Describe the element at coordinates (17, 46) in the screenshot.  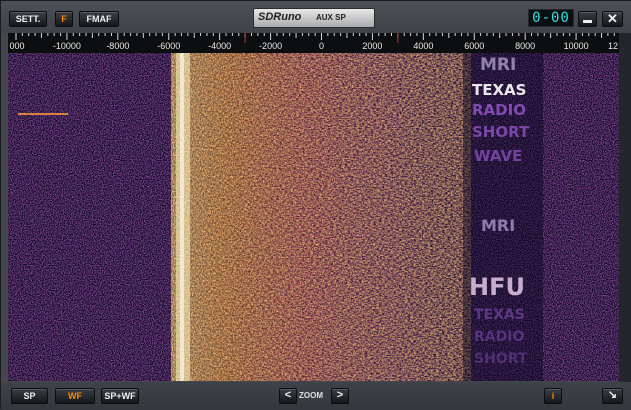
I see `scale-label: 000` at that location.